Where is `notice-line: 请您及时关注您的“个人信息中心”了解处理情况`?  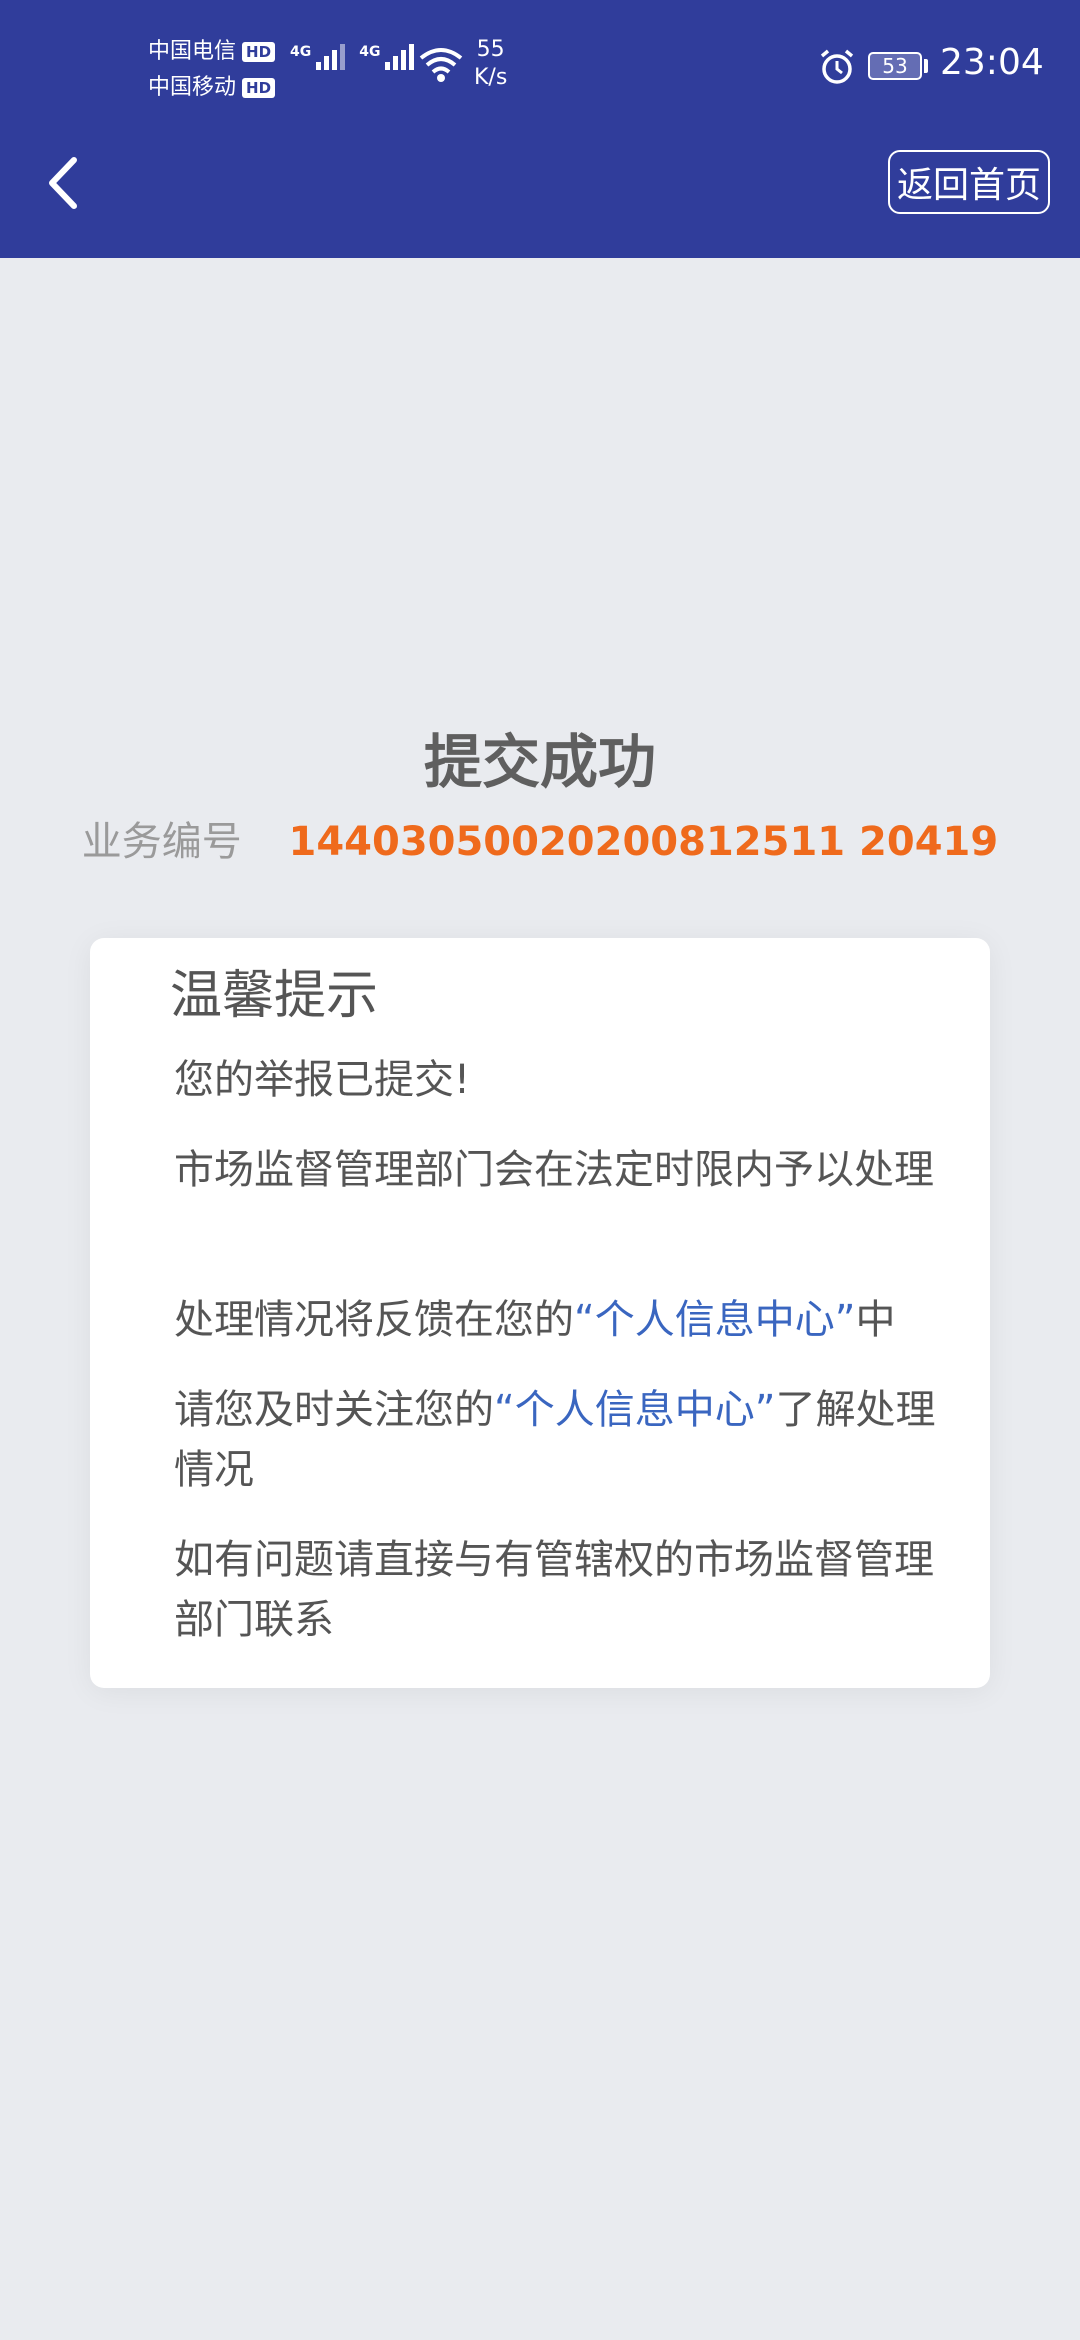
notice-line: 请您及时关注您的“个人信息中心”了解处理情况 is located at coordinates (555, 1440).